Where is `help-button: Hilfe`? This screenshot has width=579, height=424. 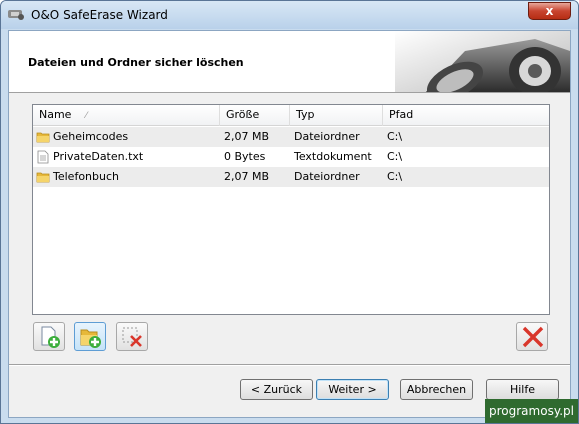 help-button: Hilfe is located at coordinates (522, 389).